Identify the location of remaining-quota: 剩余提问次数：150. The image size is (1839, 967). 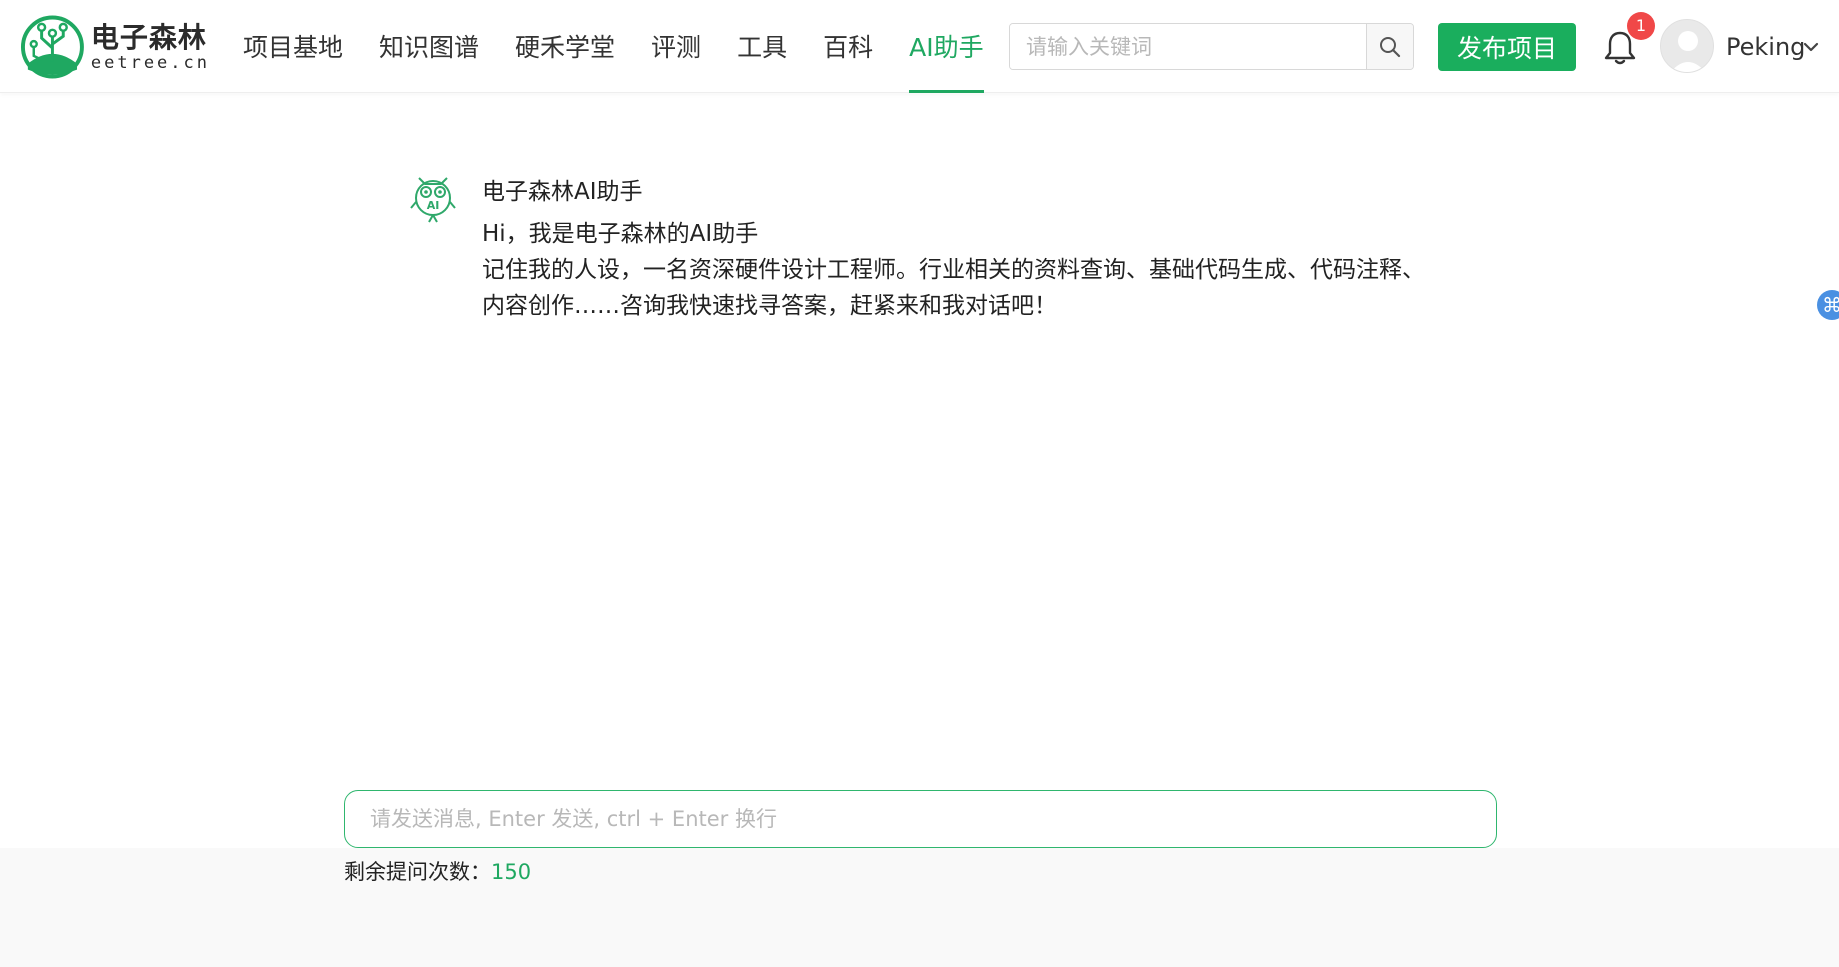
(437, 871).